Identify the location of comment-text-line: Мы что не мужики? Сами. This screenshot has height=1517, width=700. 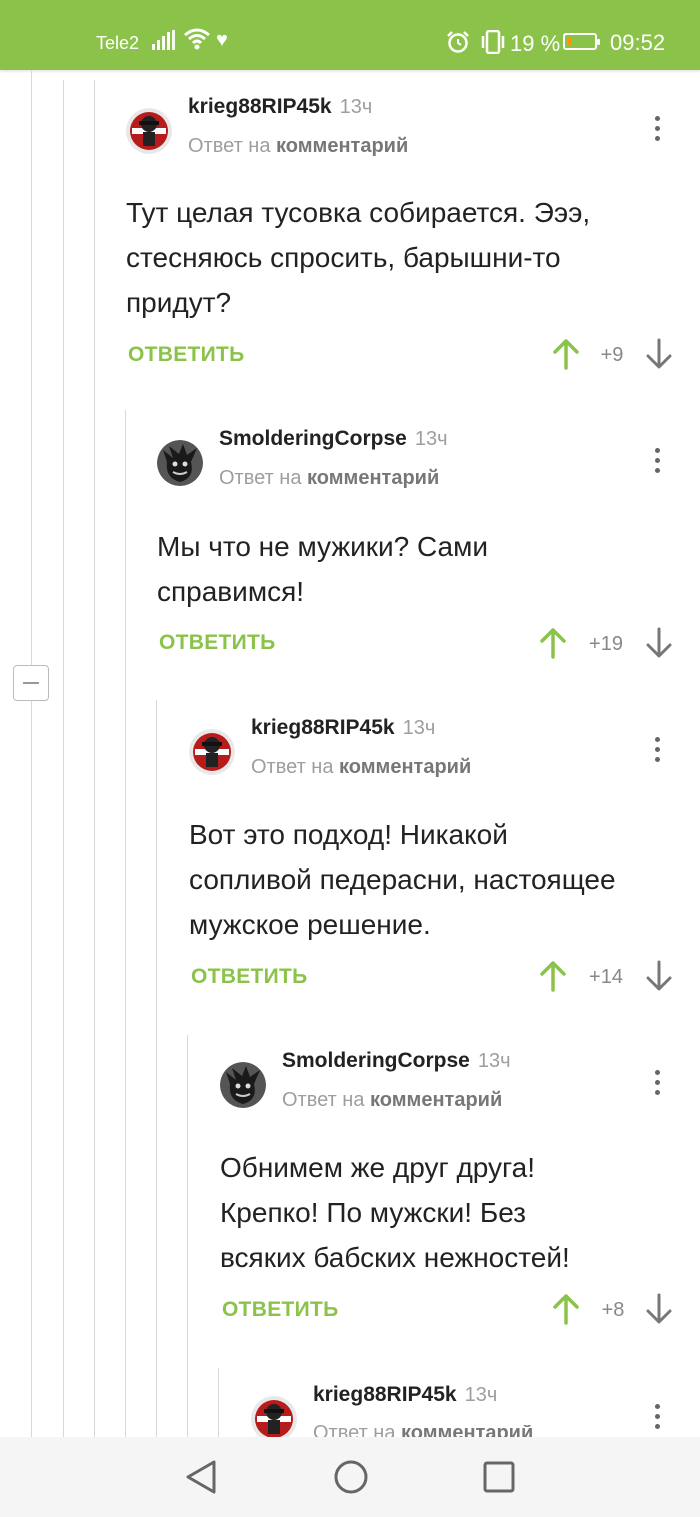
(322, 546).